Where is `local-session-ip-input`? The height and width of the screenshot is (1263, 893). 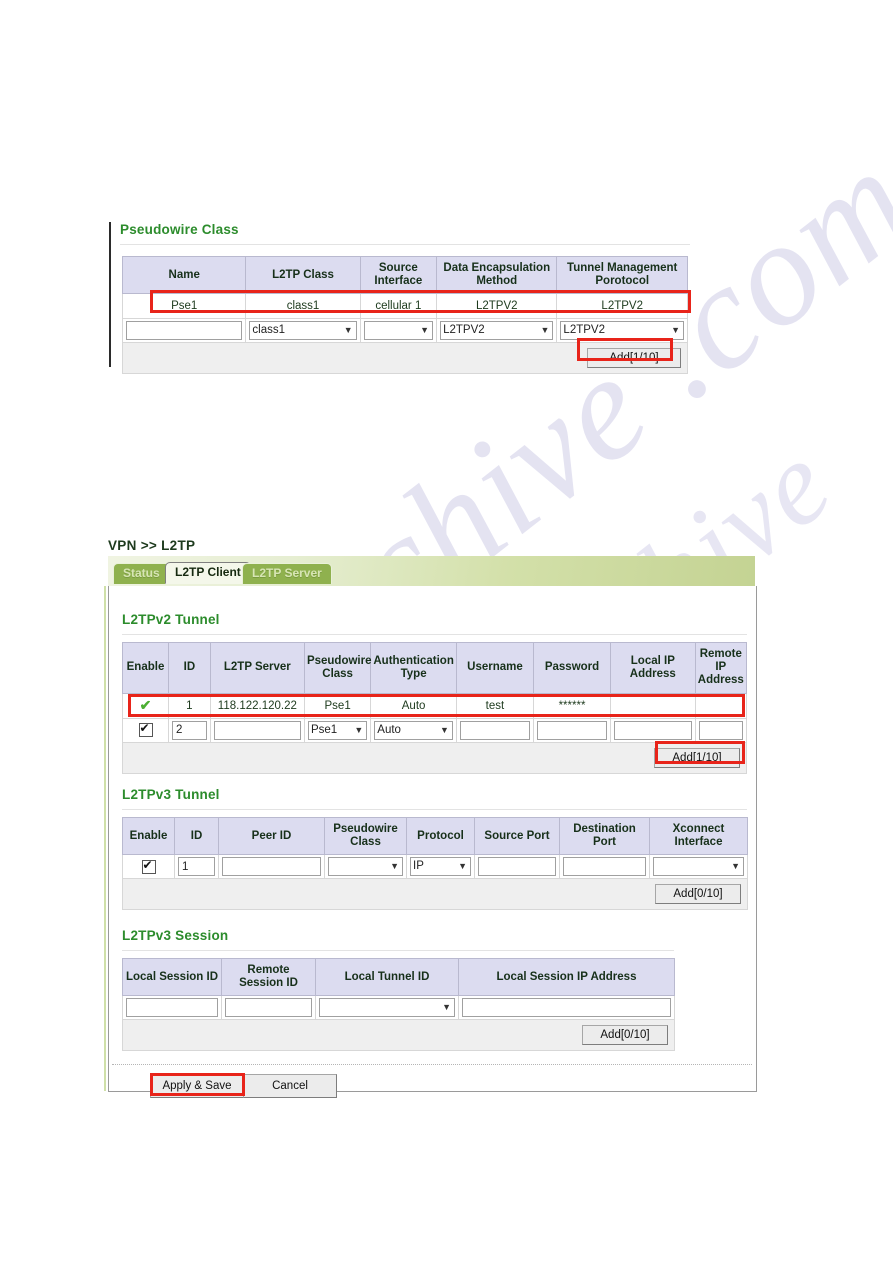 local-session-ip-input is located at coordinates (566, 1008).